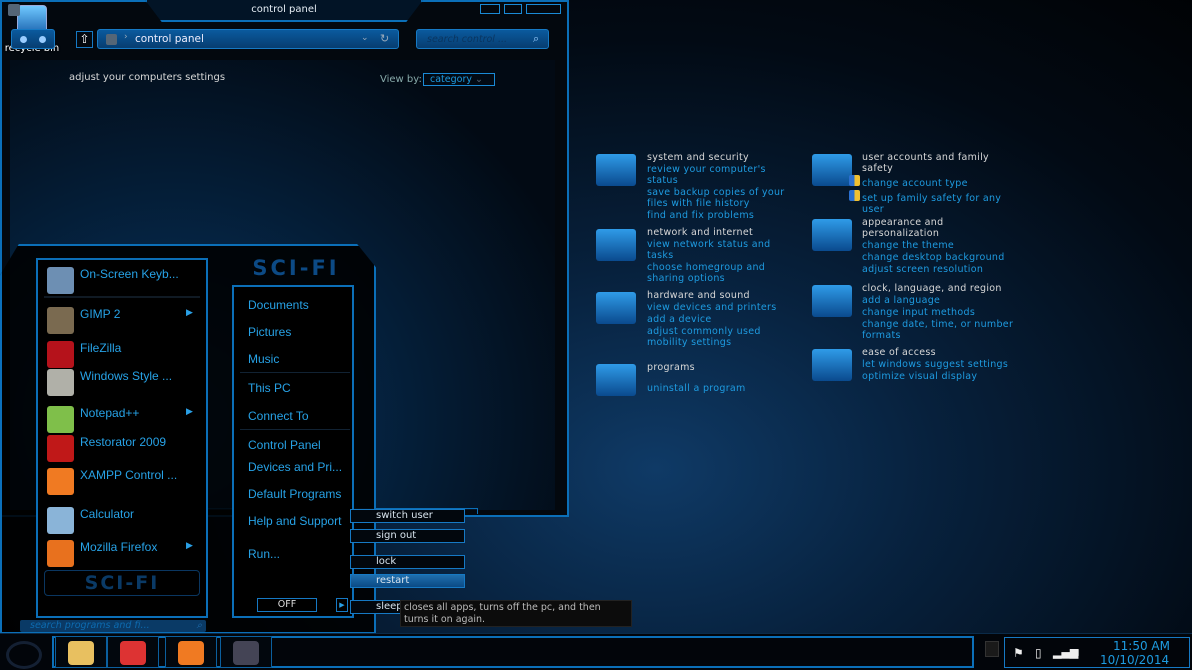 Image resolution: width=1192 pixels, height=670 pixels. Describe the element at coordinates (342, 605) in the screenshot. I see `power-options-arrow-icon: ▶` at that location.